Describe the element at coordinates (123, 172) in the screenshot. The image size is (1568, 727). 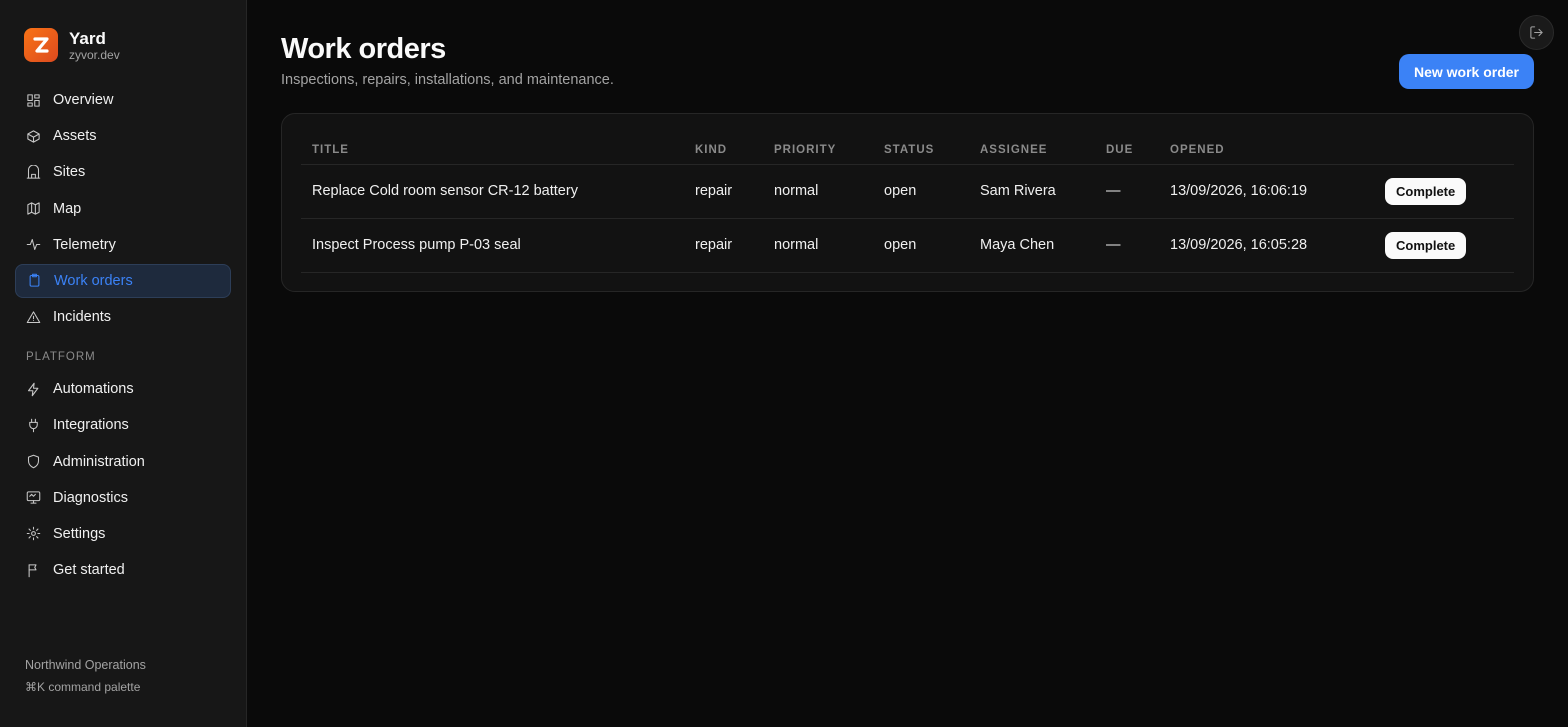
I see `sidebar-item-sites: Sites` at that location.